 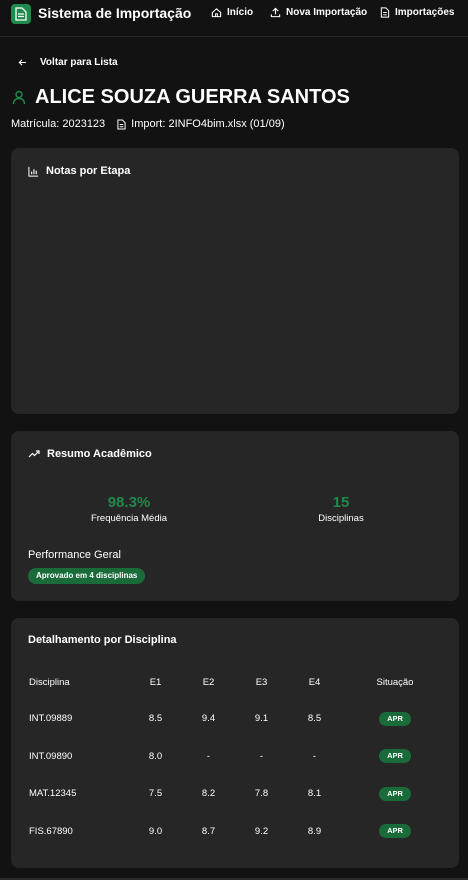 What do you see at coordinates (208, 794) in the screenshot?
I see `cell-e2: 8.2` at bounding box center [208, 794].